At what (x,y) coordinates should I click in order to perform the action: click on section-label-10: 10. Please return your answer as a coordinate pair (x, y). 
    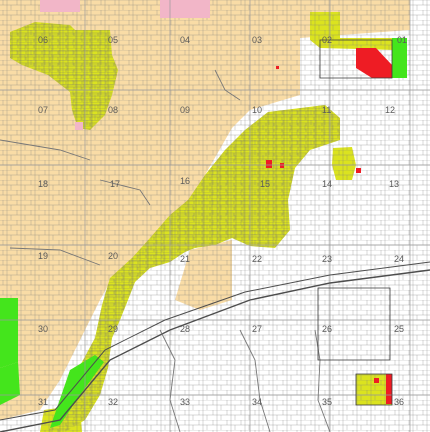
    Looking at the image, I should click on (257, 110).